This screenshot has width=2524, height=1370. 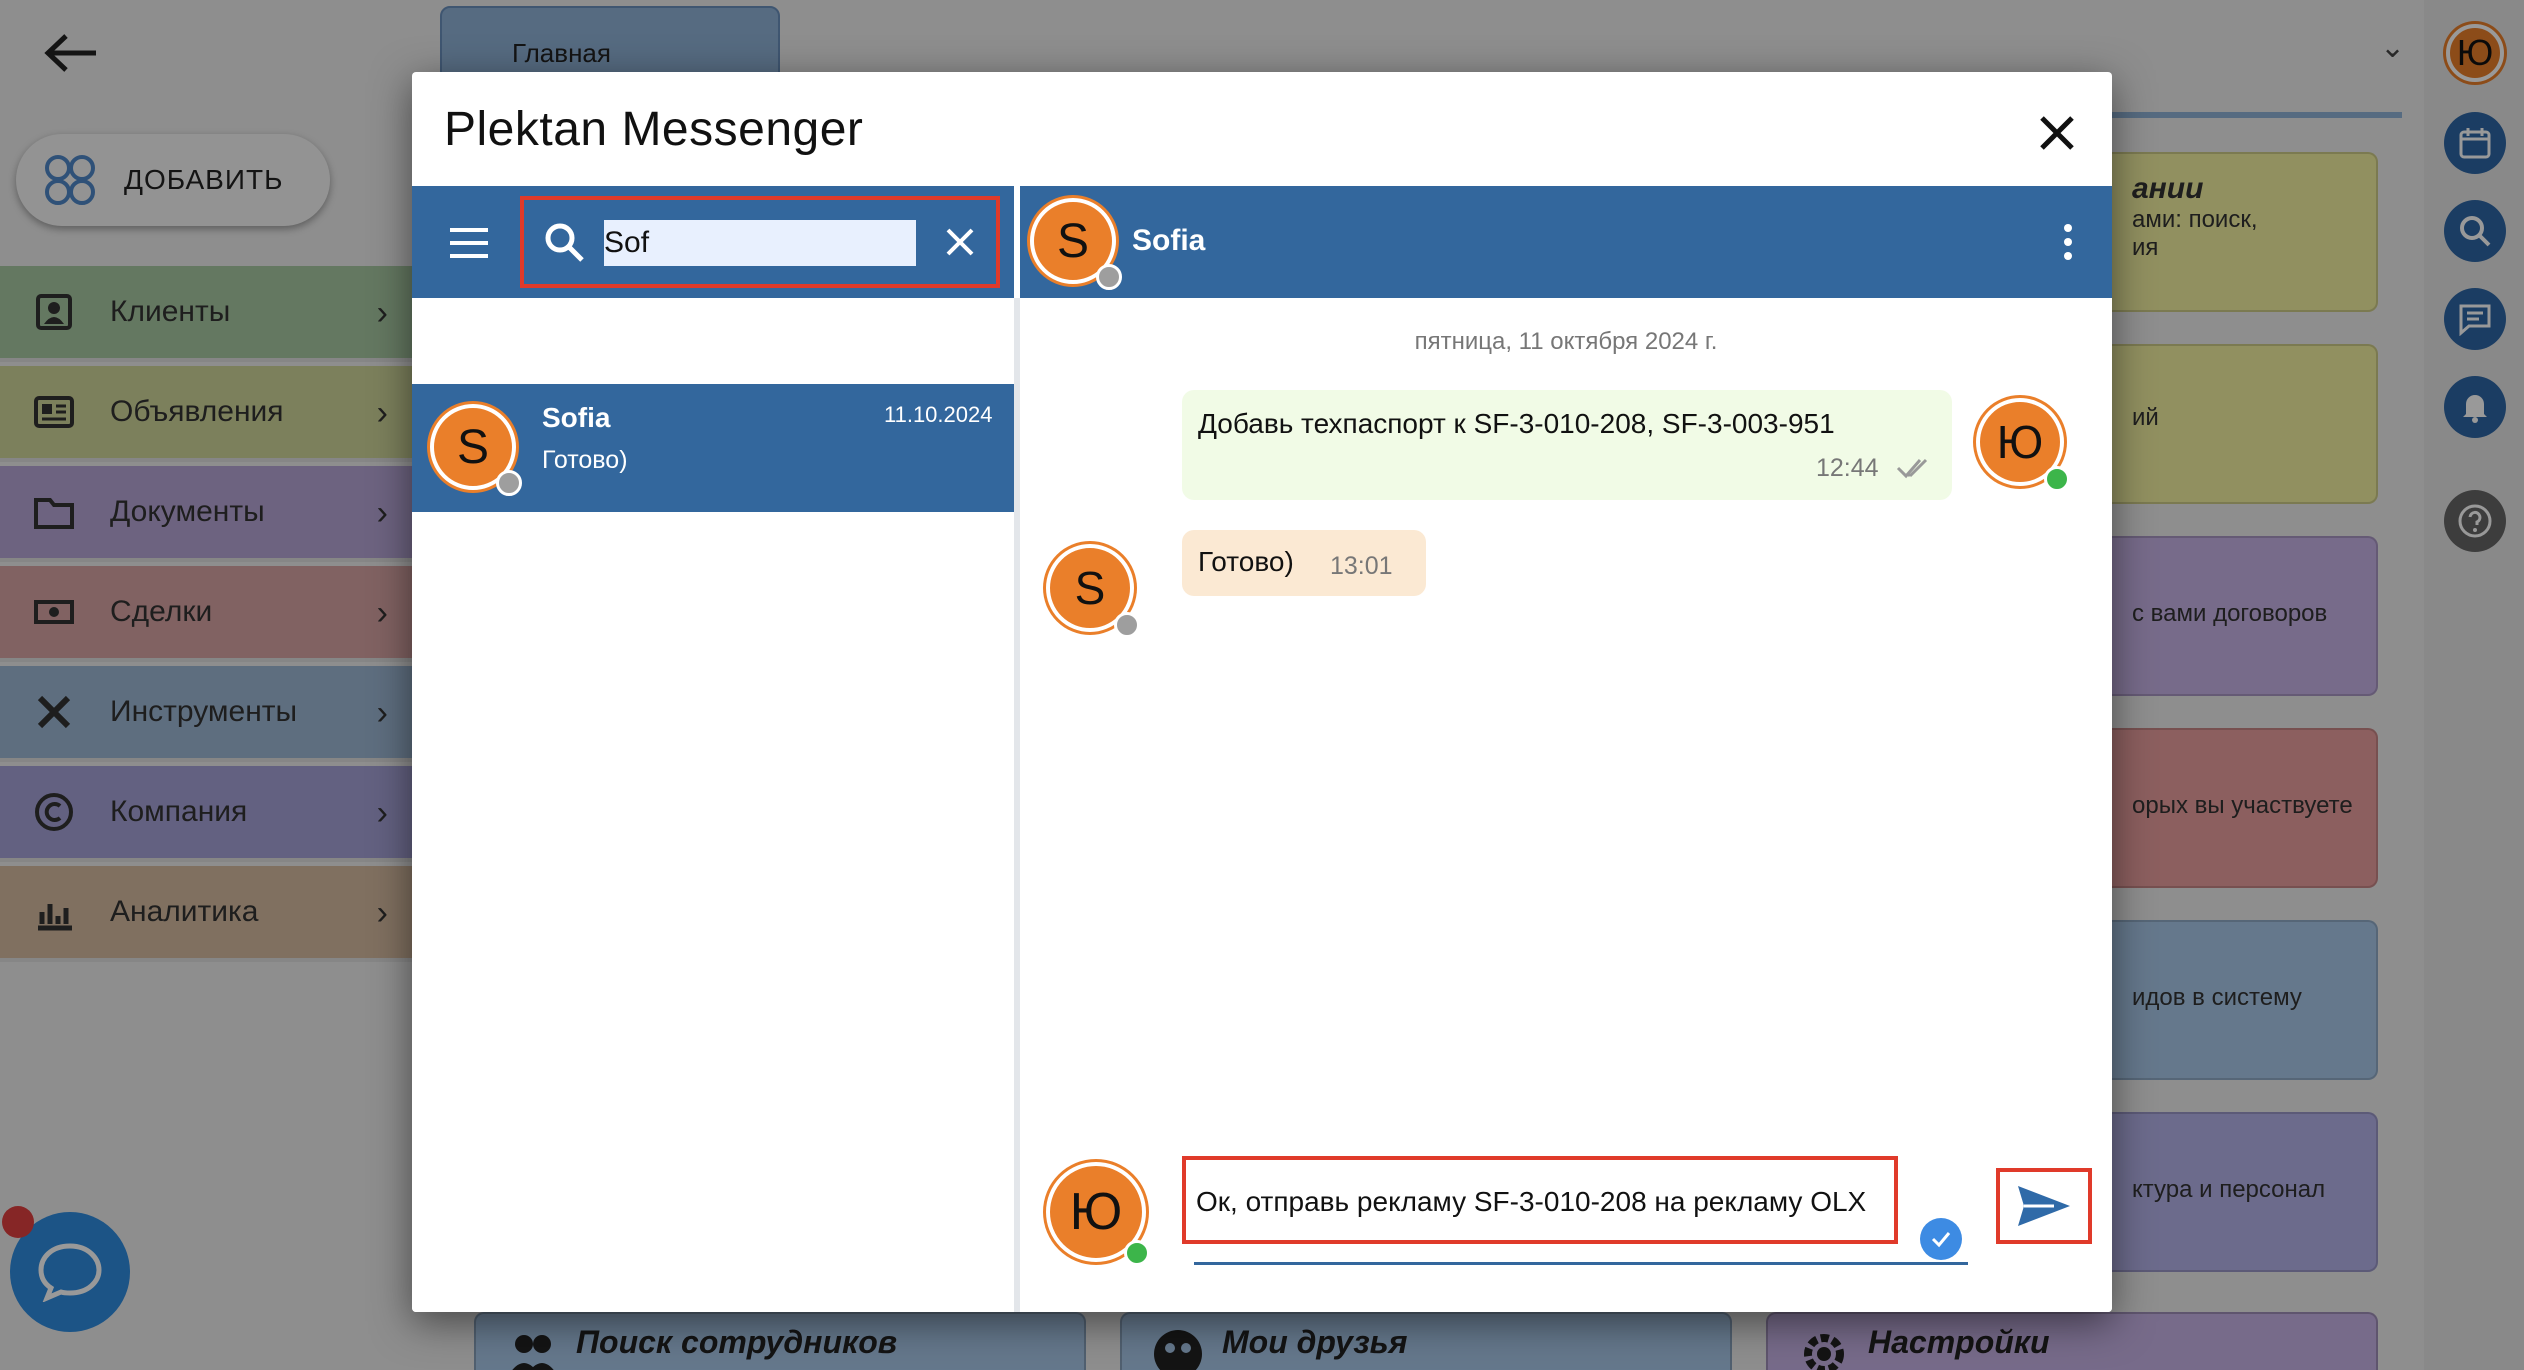 What do you see at coordinates (1168, 241) in the screenshot?
I see `chat-header-name: Sofia` at bounding box center [1168, 241].